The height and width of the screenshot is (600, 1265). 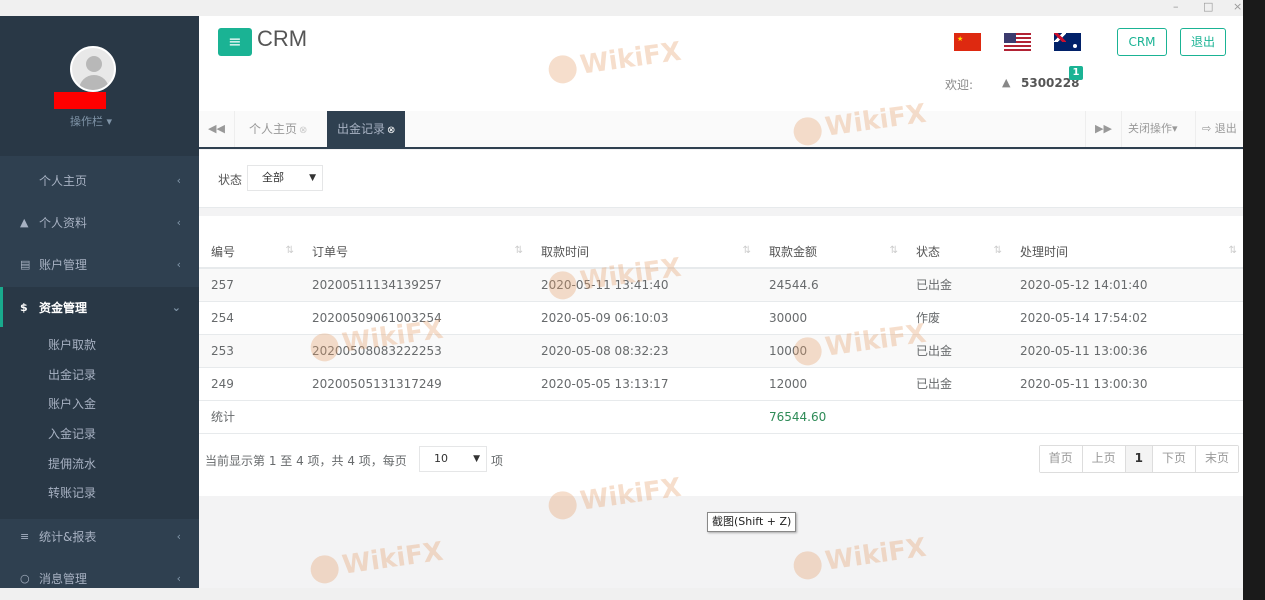 What do you see at coordinates (1254, 300) in the screenshot?
I see `window-edge` at bounding box center [1254, 300].